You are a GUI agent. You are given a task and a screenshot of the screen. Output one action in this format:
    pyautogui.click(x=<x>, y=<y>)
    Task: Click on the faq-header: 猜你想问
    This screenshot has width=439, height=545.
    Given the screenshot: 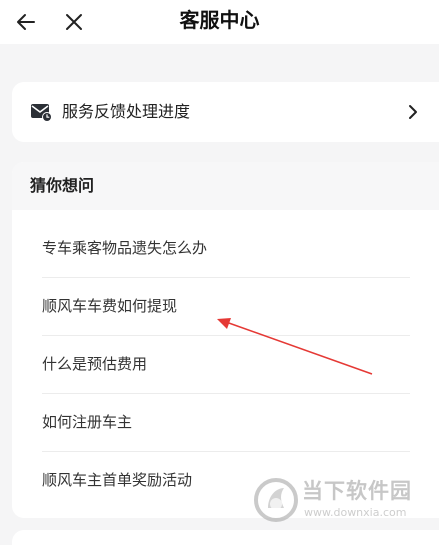 What is the action you would take?
    pyautogui.click(x=225, y=186)
    